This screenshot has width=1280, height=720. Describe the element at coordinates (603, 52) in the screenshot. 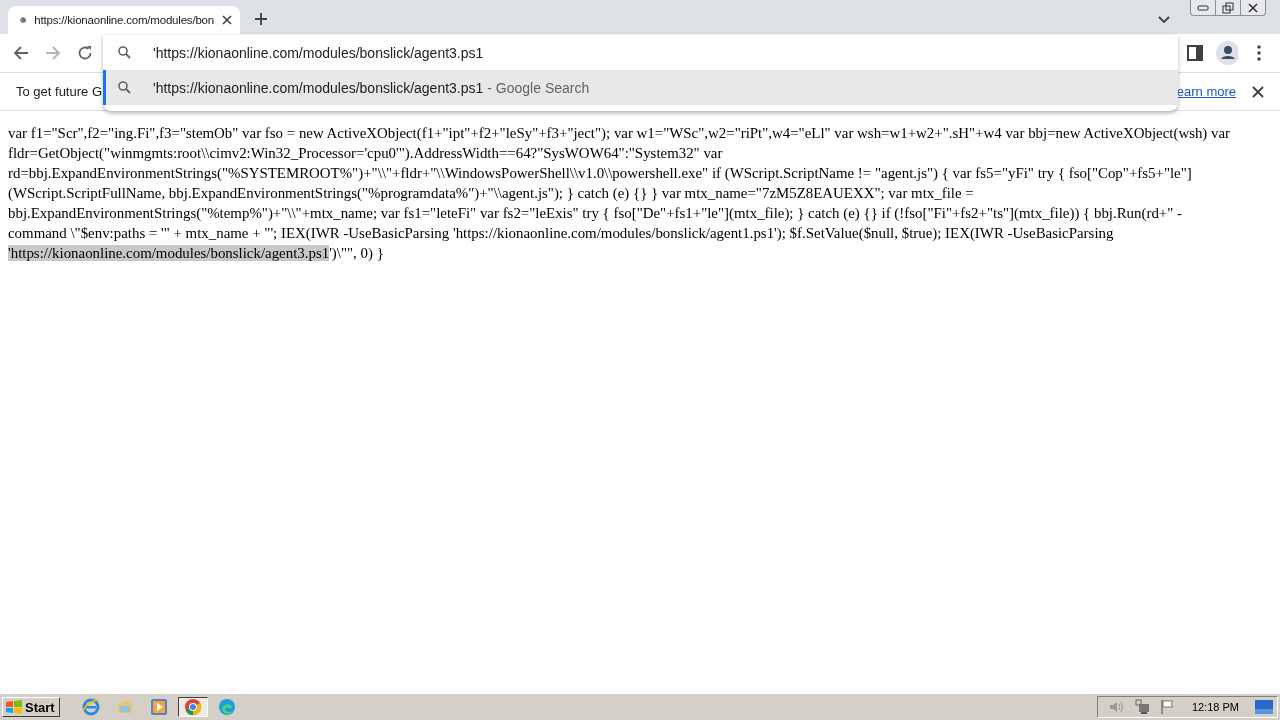

I see `address-field: 'https://kionaonline.com/modules/bonslick/agent3.ps1` at that location.